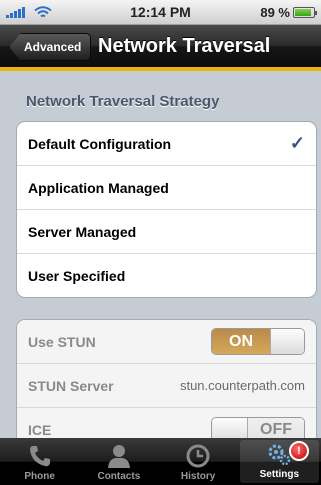 The image size is (321, 485). What do you see at coordinates (77, 276) in the screenshot?
I see `option-label: User Specified` at bounding box center [77, 276].